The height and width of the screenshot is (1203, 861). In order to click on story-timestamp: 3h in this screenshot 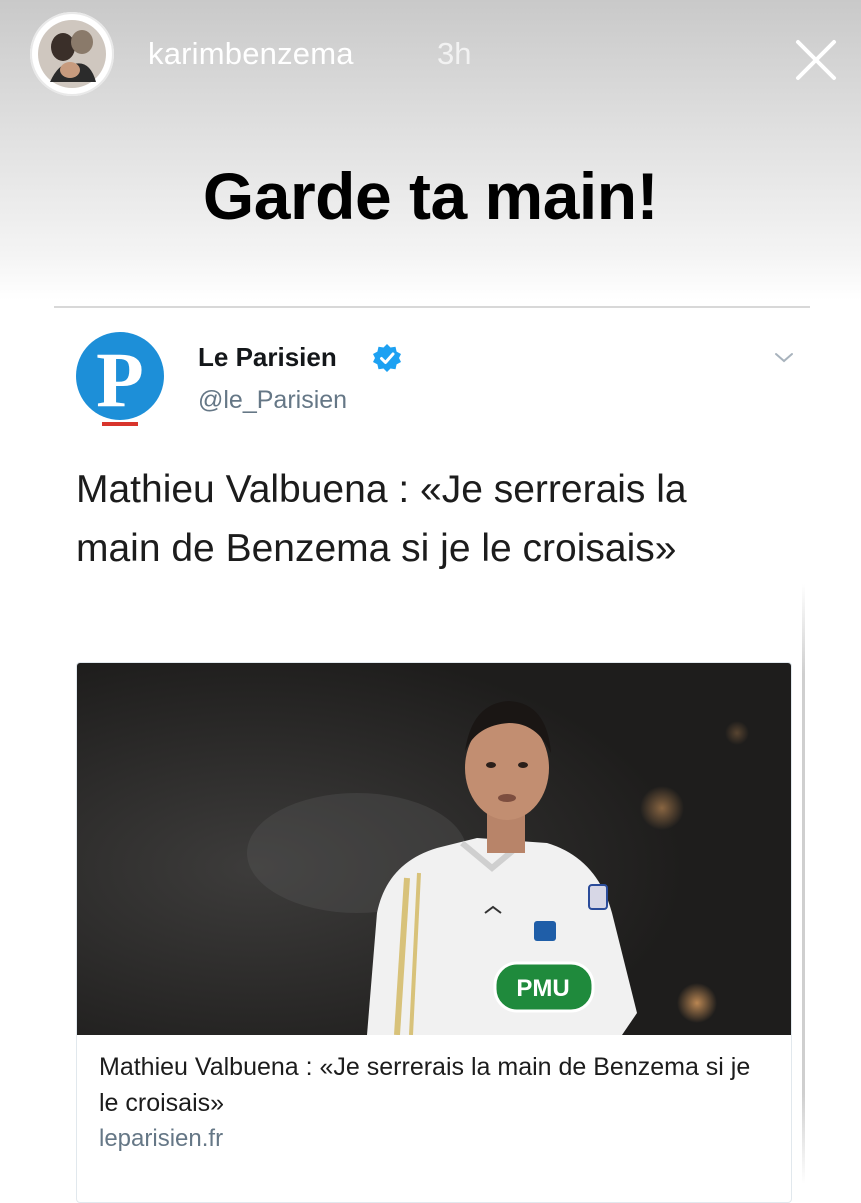, I will do `click(454, 53)`.